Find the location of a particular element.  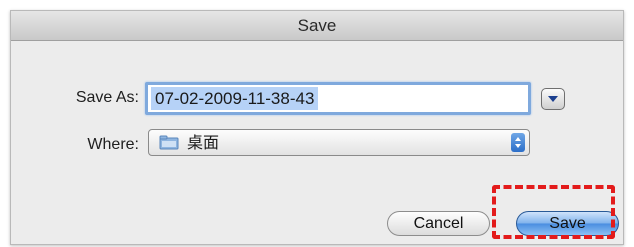

save-button-highlight is located at coordinates (553, 212).